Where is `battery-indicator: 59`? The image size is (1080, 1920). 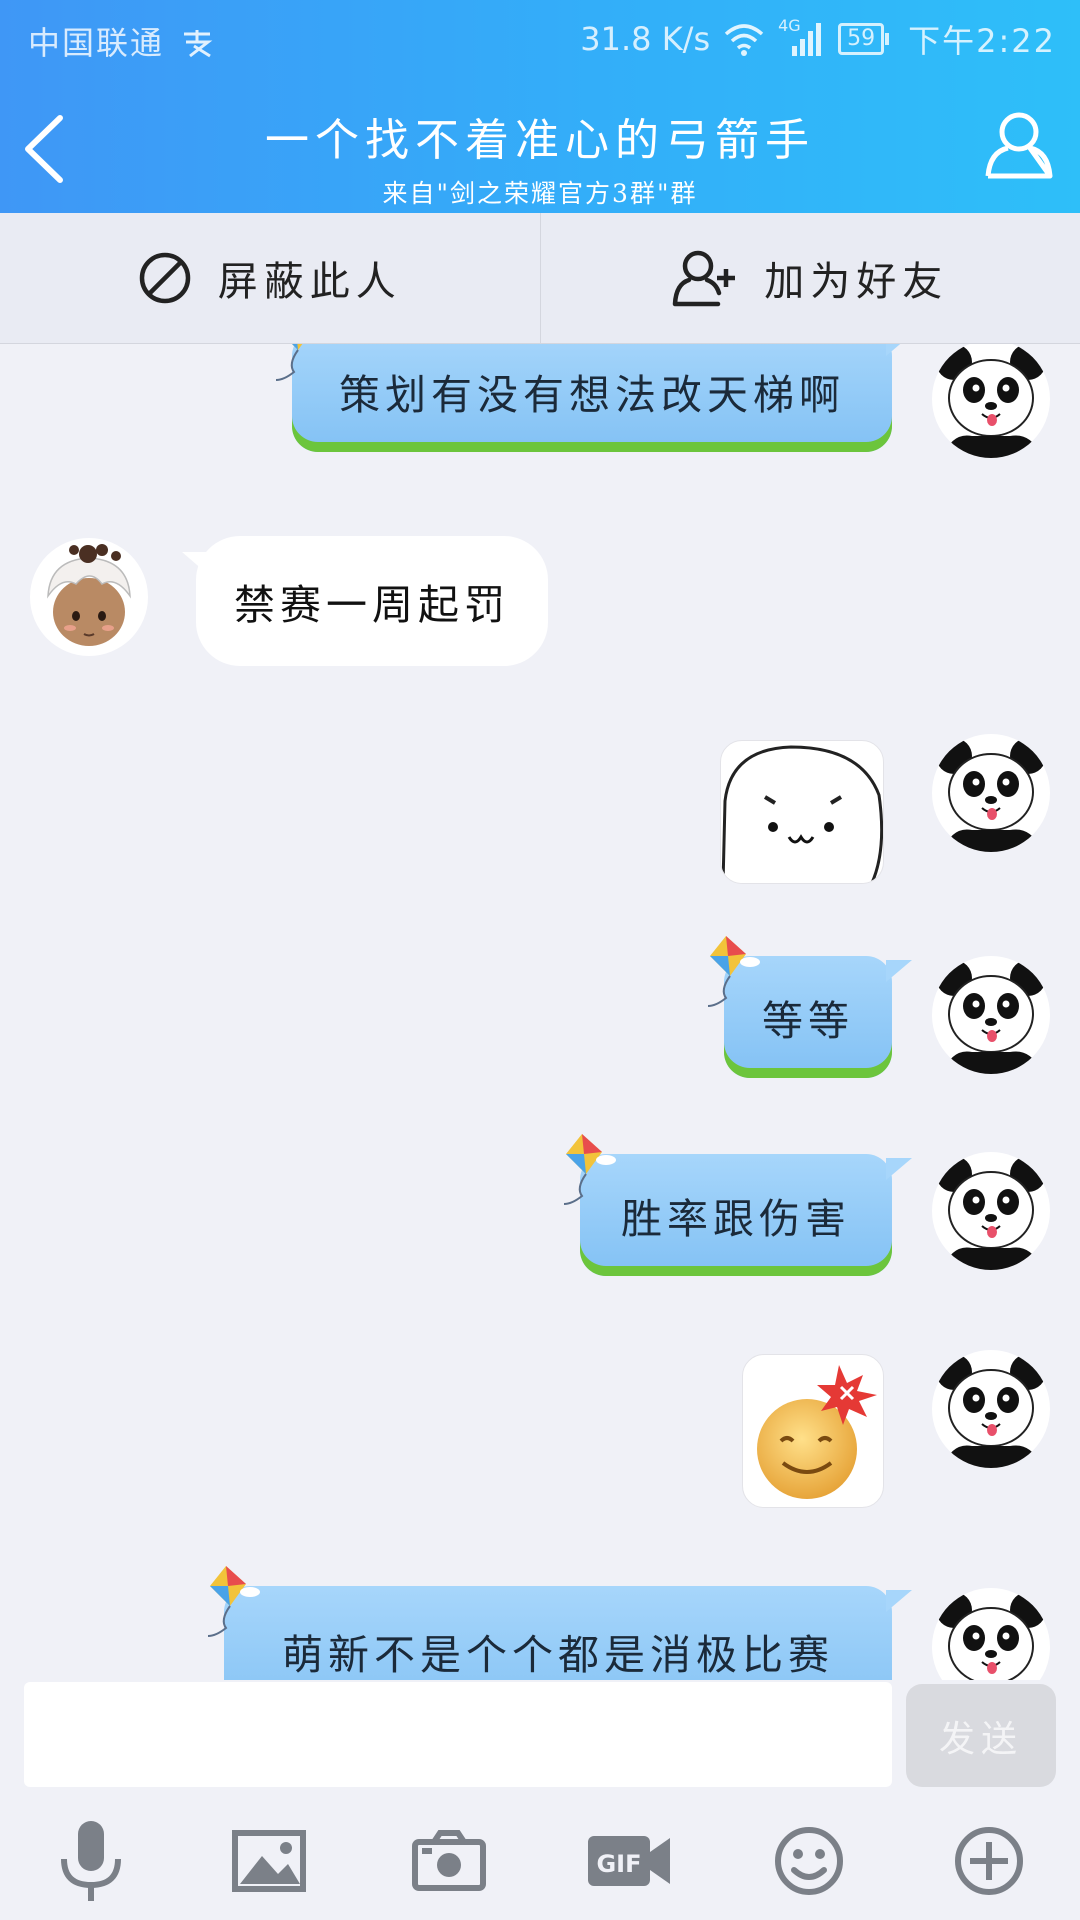 battery-indicator: 59 is located at coordinates (864, 39).